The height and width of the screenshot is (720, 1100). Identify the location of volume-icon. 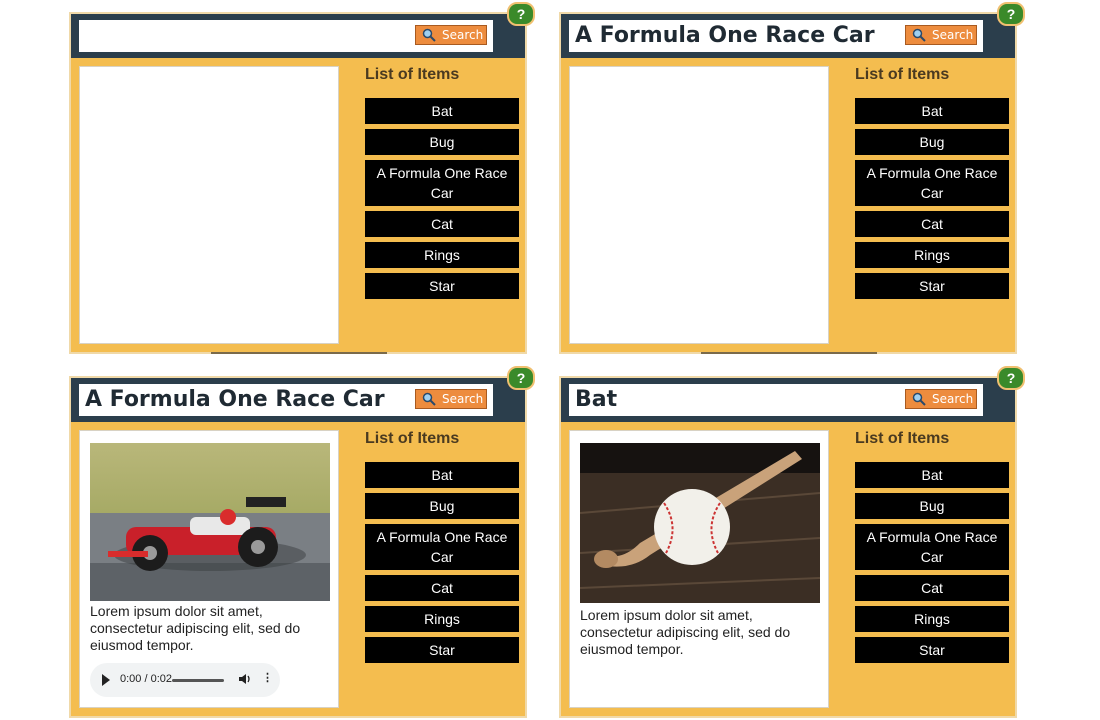
(245, 679).